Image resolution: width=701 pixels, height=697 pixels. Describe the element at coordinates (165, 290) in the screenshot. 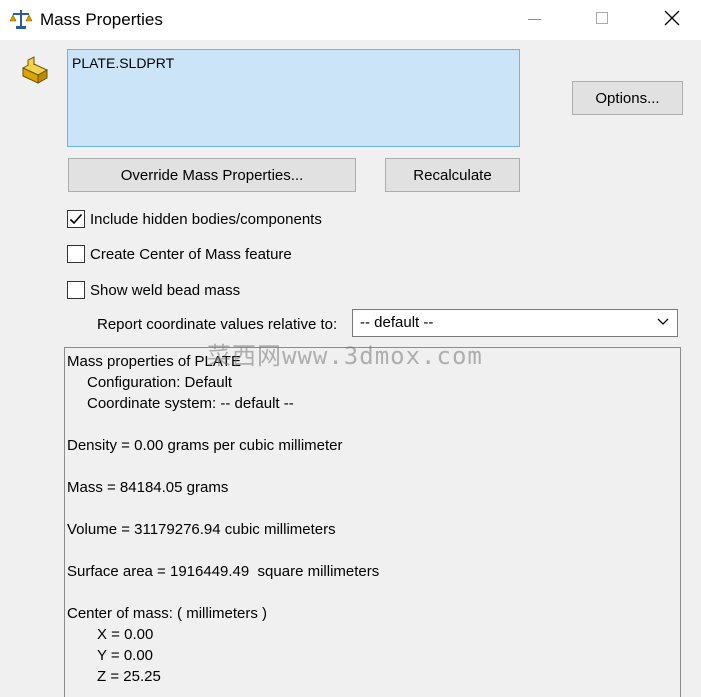

I see `checkbox-label: Show weld bead mass` at that location.